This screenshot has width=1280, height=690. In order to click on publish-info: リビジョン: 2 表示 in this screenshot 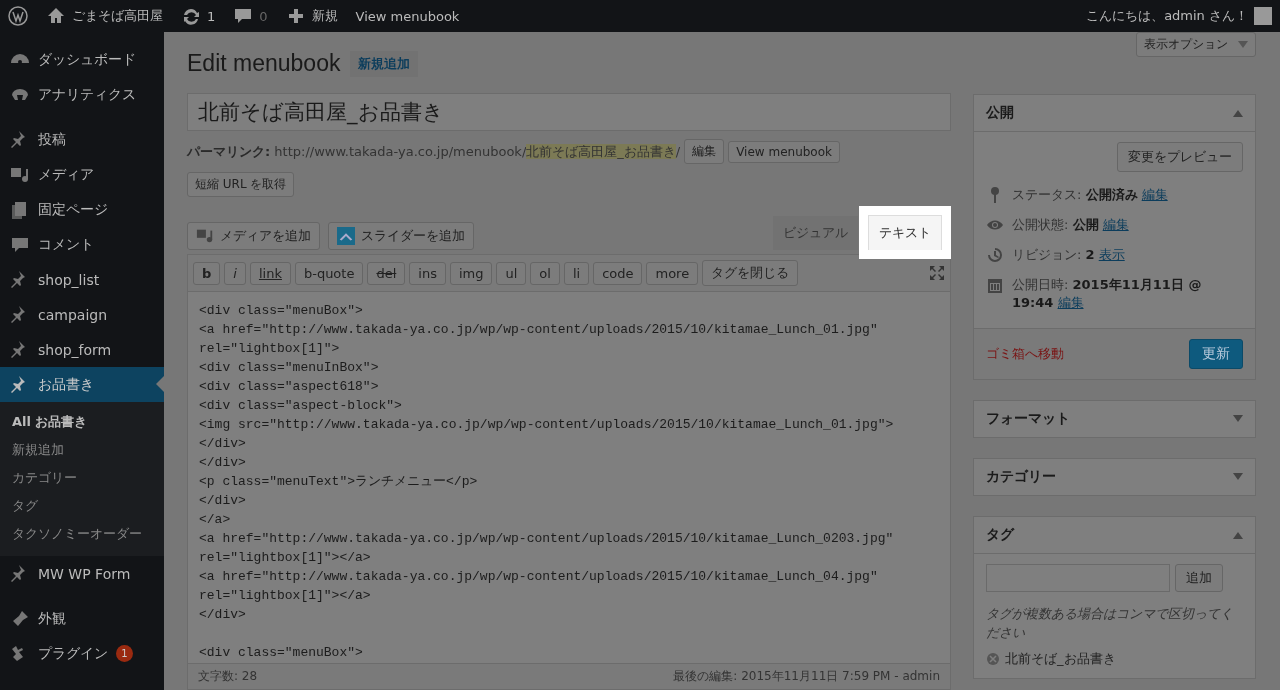, I will do `click(1068, 255)`.